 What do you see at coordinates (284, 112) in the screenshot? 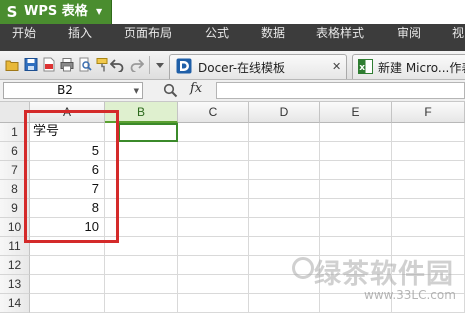
I see `column-header-d: D` at bounding box center [284, 112].